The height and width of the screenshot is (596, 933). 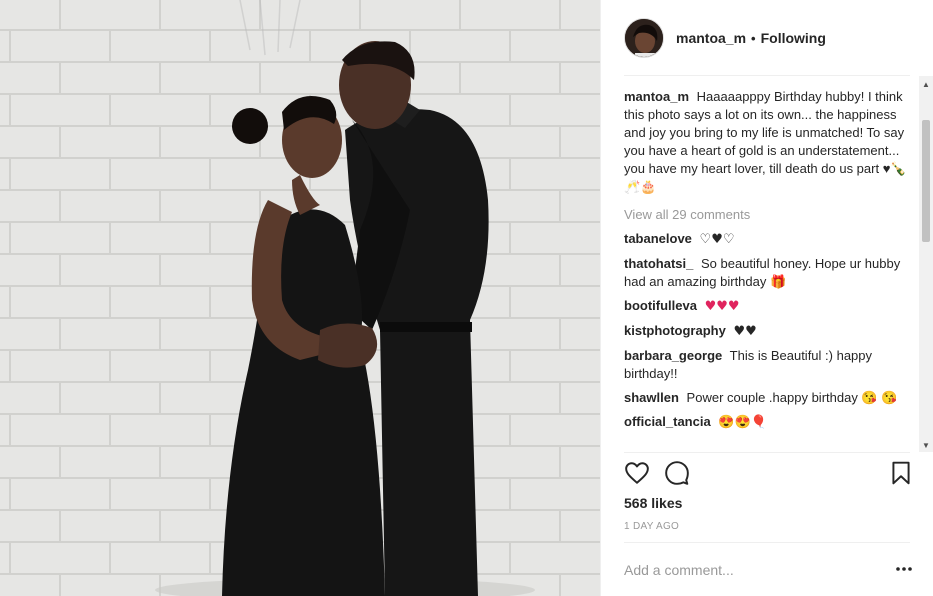 What do you see at coordinates (742, 421) in the screenshot?
I see `comment-text: 😍😍🎈` at bounding box center [742, 421].